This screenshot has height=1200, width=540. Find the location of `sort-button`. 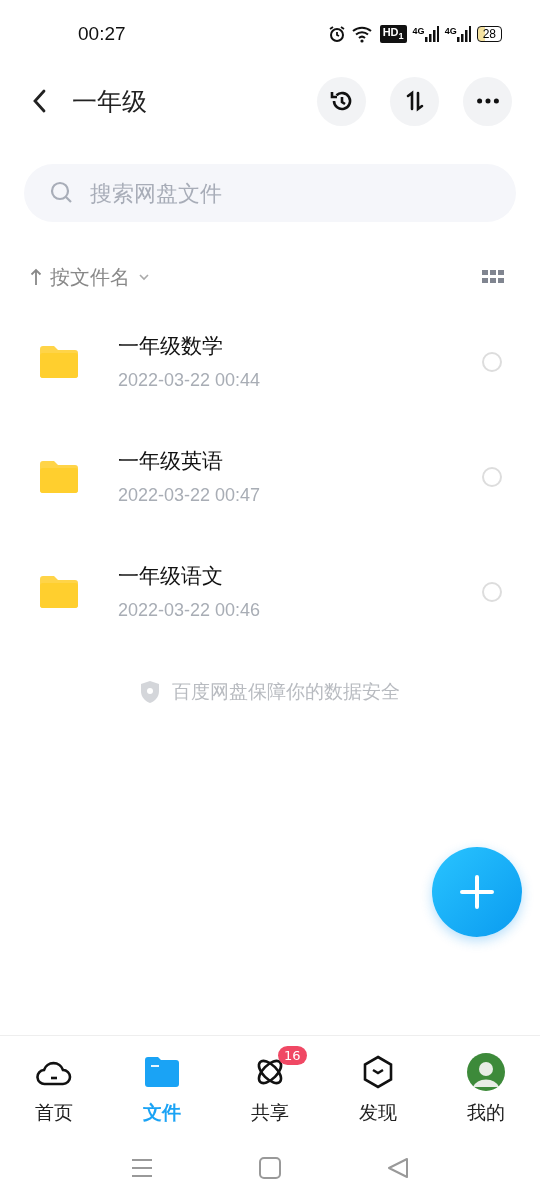

sort-button is located at coordinates (414, 101).